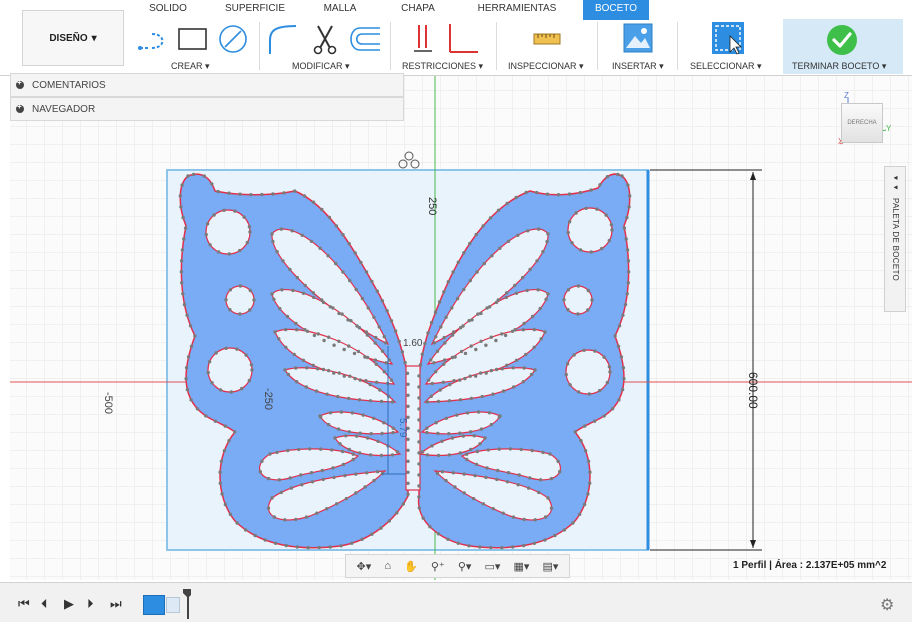 Image resolution: width=912 pixels, height=622 pixels. I want to click on gear-icon: ⚙, so click(887, 605).